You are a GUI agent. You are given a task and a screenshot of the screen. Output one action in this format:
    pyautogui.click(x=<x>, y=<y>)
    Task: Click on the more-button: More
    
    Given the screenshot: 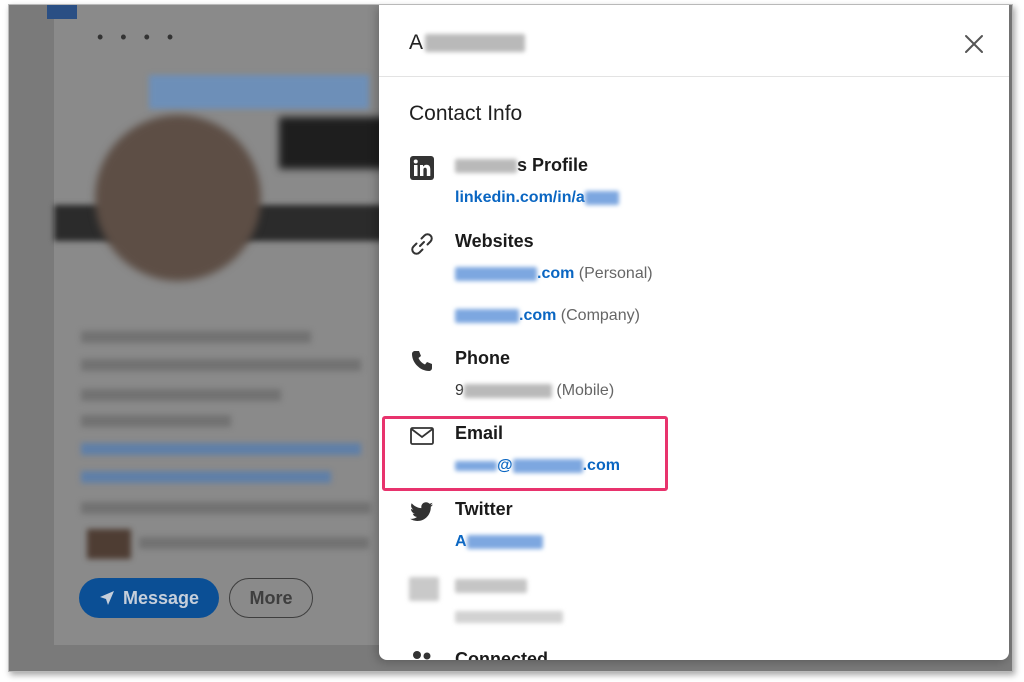 What is the action you would take?
    pyautogui.click(x=271, y=598)
    